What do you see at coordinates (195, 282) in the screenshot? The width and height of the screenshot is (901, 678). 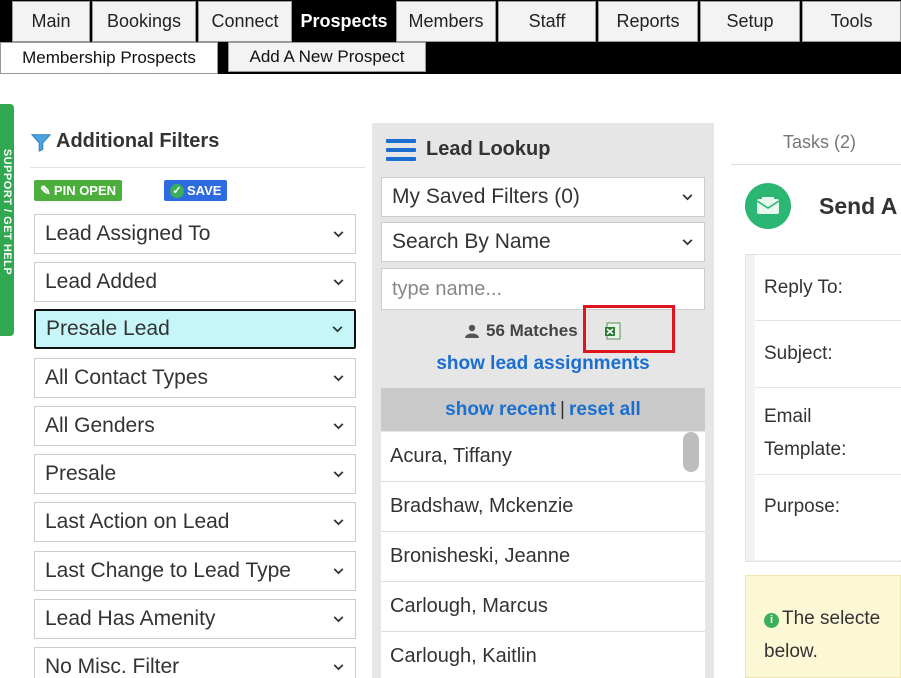 I see `filter-lead-added: Lead Added` at bounding box center [195, 282].